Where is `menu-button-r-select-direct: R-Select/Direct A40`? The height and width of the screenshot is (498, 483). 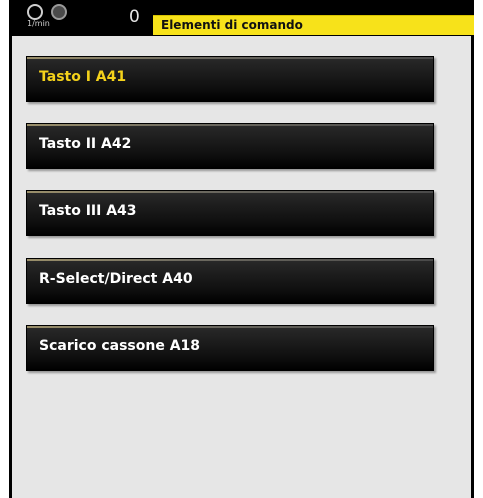 menu-button-r-select-direct: R-Select/Direct A40 is located at coordinates (230, 281).